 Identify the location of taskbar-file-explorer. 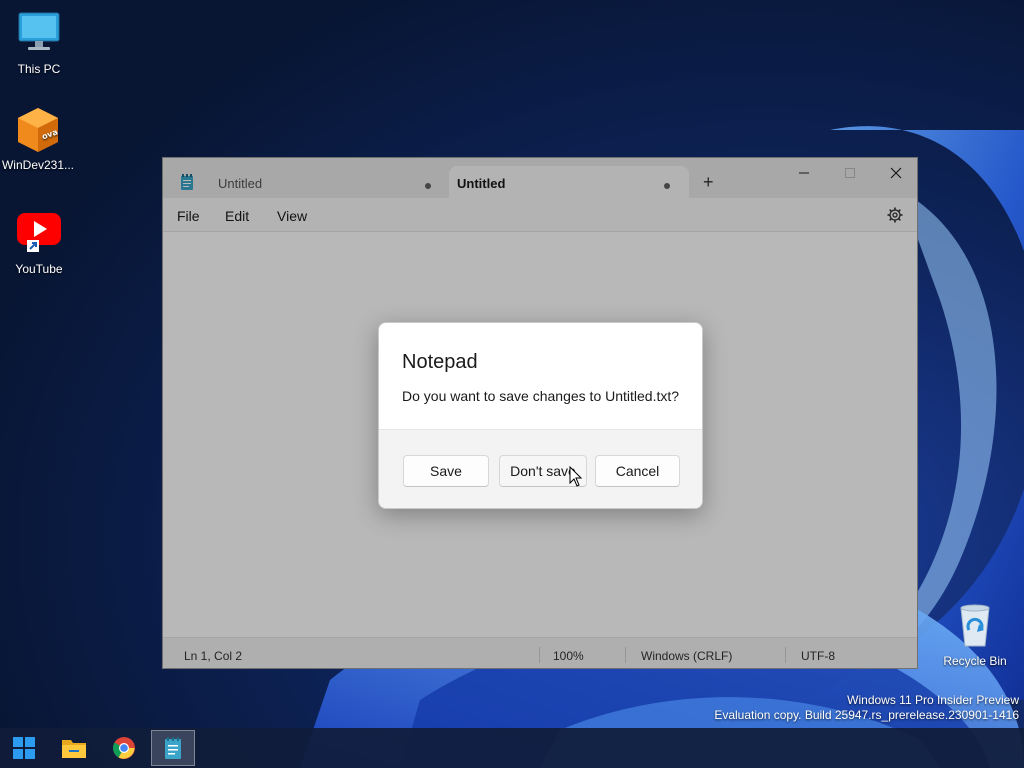
(74, 748).